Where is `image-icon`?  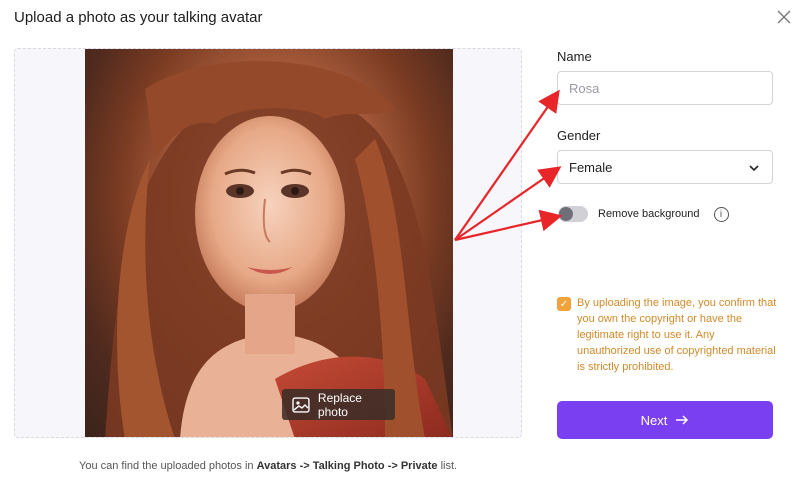 image-icon is located at coordinates (301, 404).